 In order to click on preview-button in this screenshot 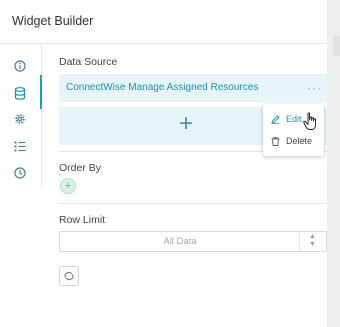, I will do `click(69, 276)`.